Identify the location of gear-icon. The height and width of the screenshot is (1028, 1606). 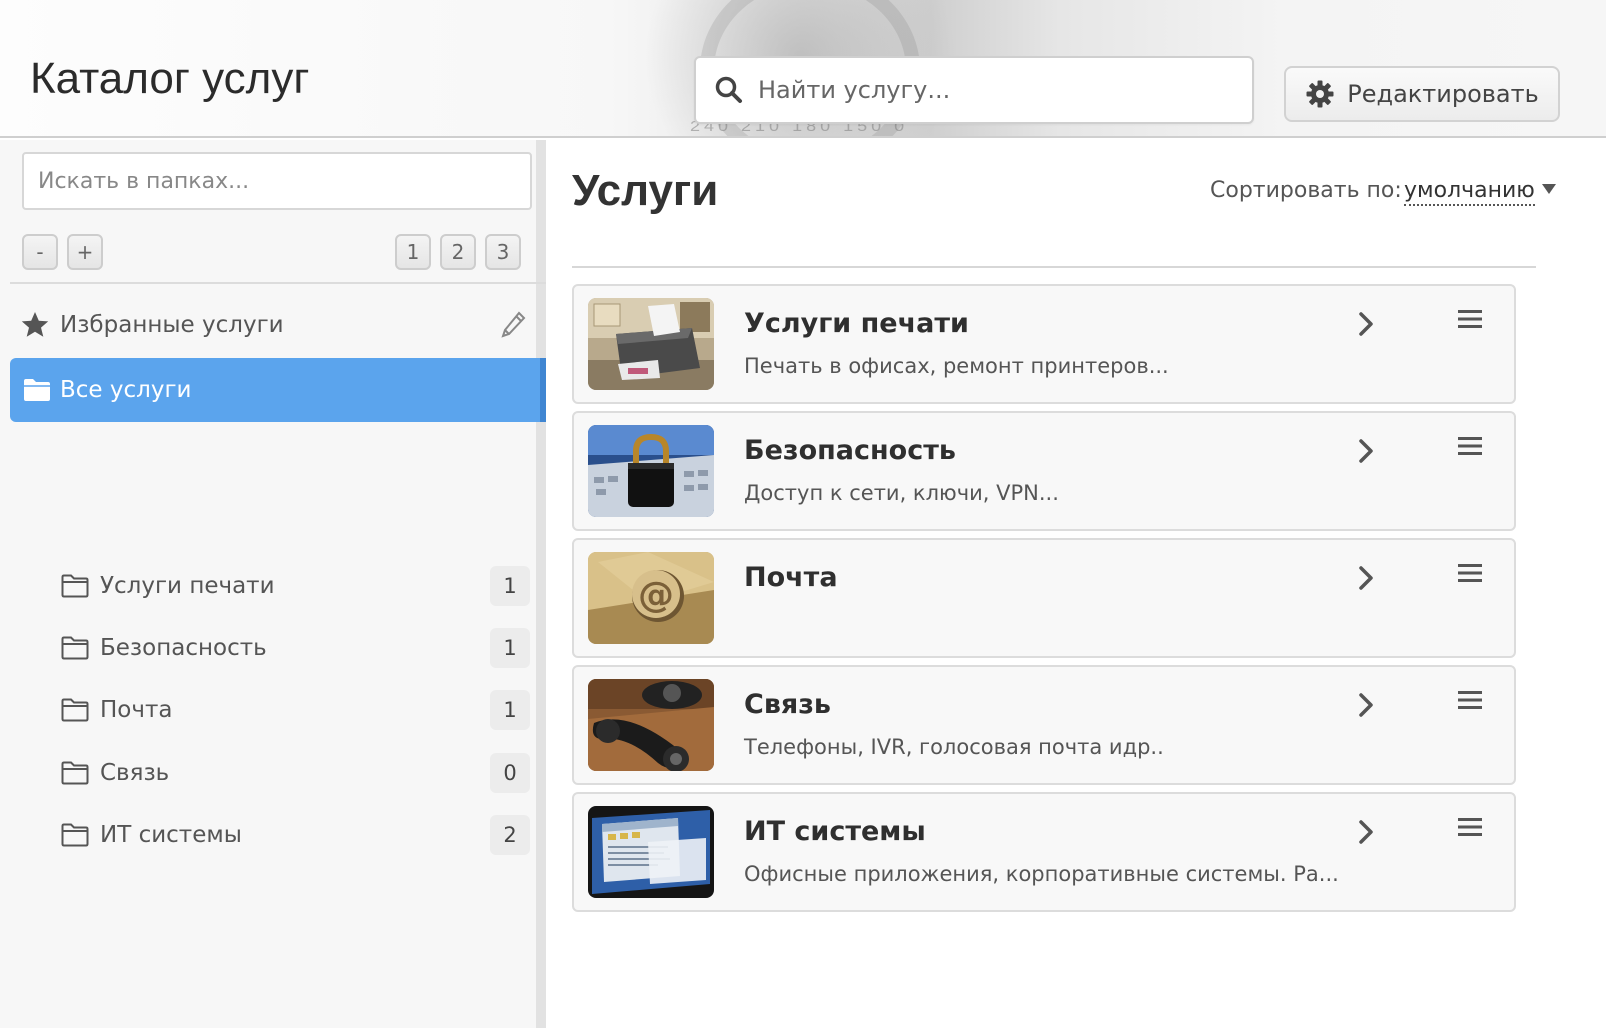
(1320, 94).